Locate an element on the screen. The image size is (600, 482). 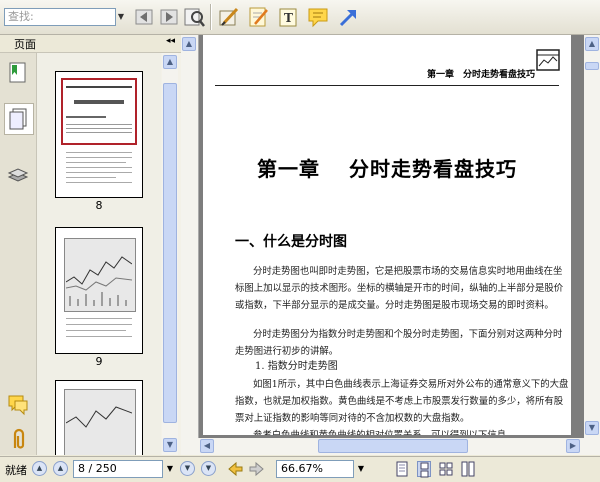
continuous-view-icon is located at coordinates (424, 469).